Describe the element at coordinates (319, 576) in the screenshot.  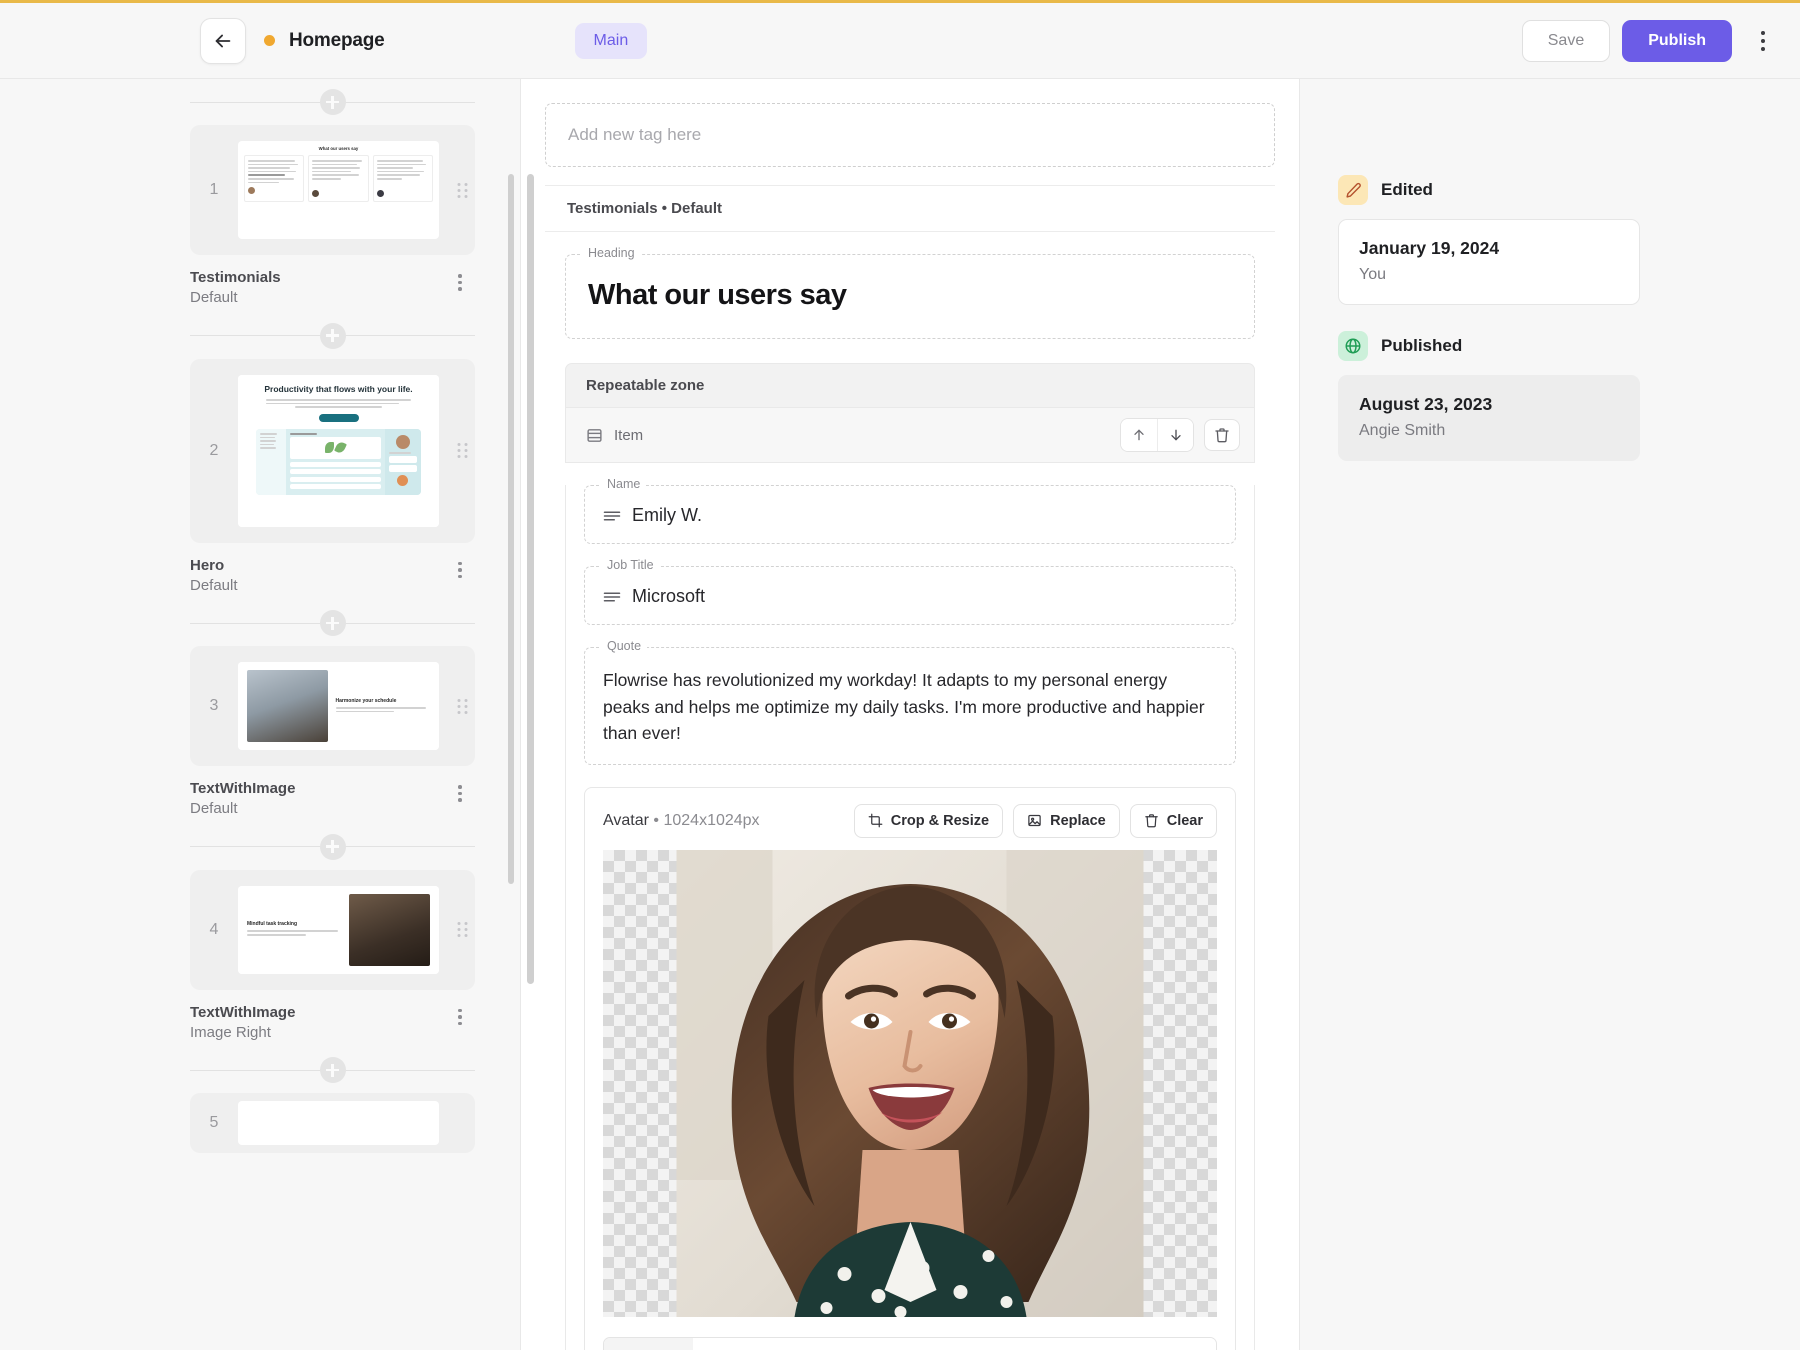
I see `slice-names: Hero Default` at that location.